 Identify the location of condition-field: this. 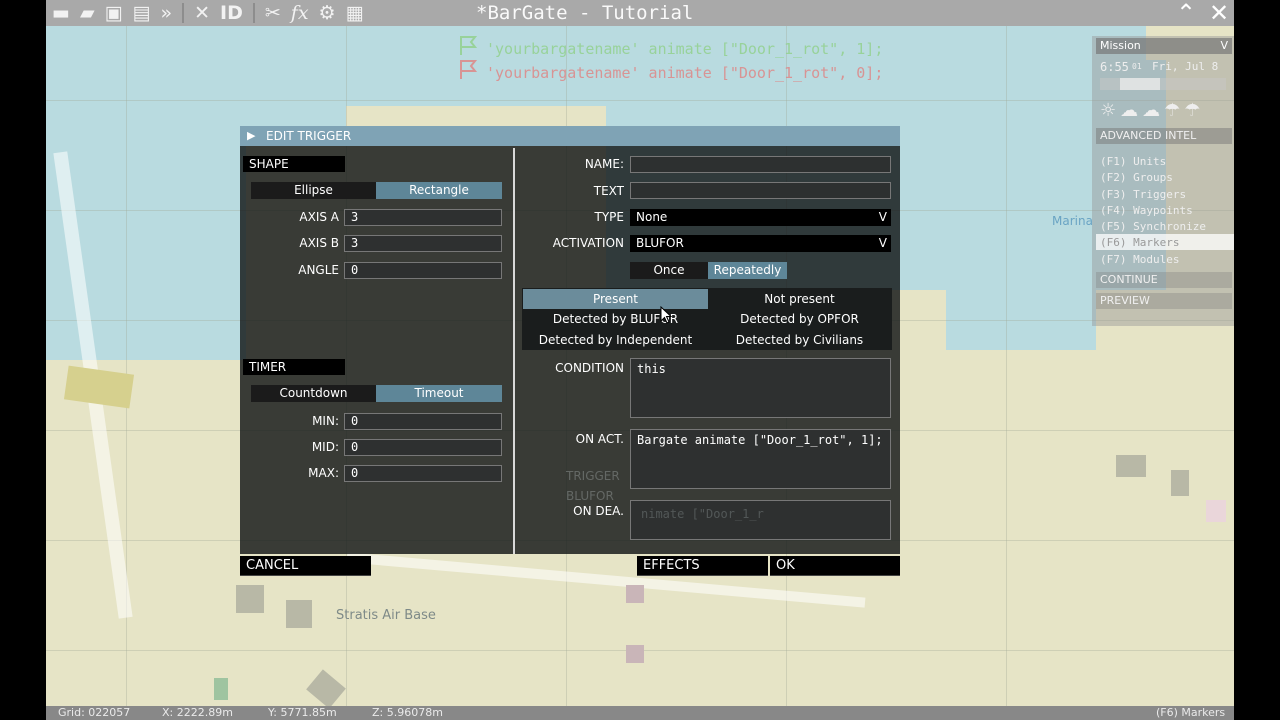
(760, 388).